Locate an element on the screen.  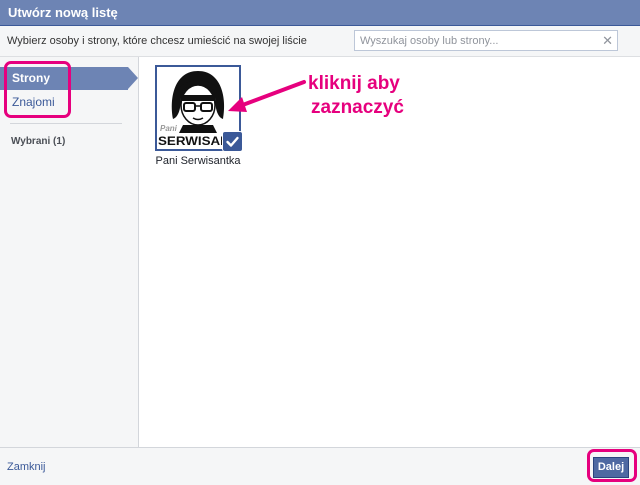
active-item-arrow is located at coordinates (139, 78).